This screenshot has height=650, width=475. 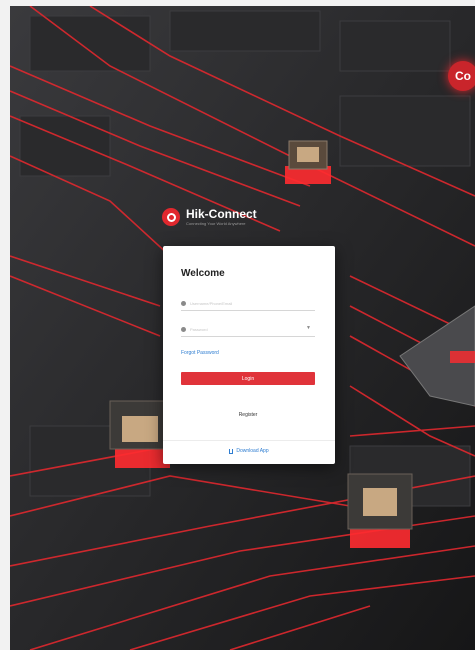 I want to click on brand-tagline: Connecting Your World Anywhere, so click(x=216, y=223).